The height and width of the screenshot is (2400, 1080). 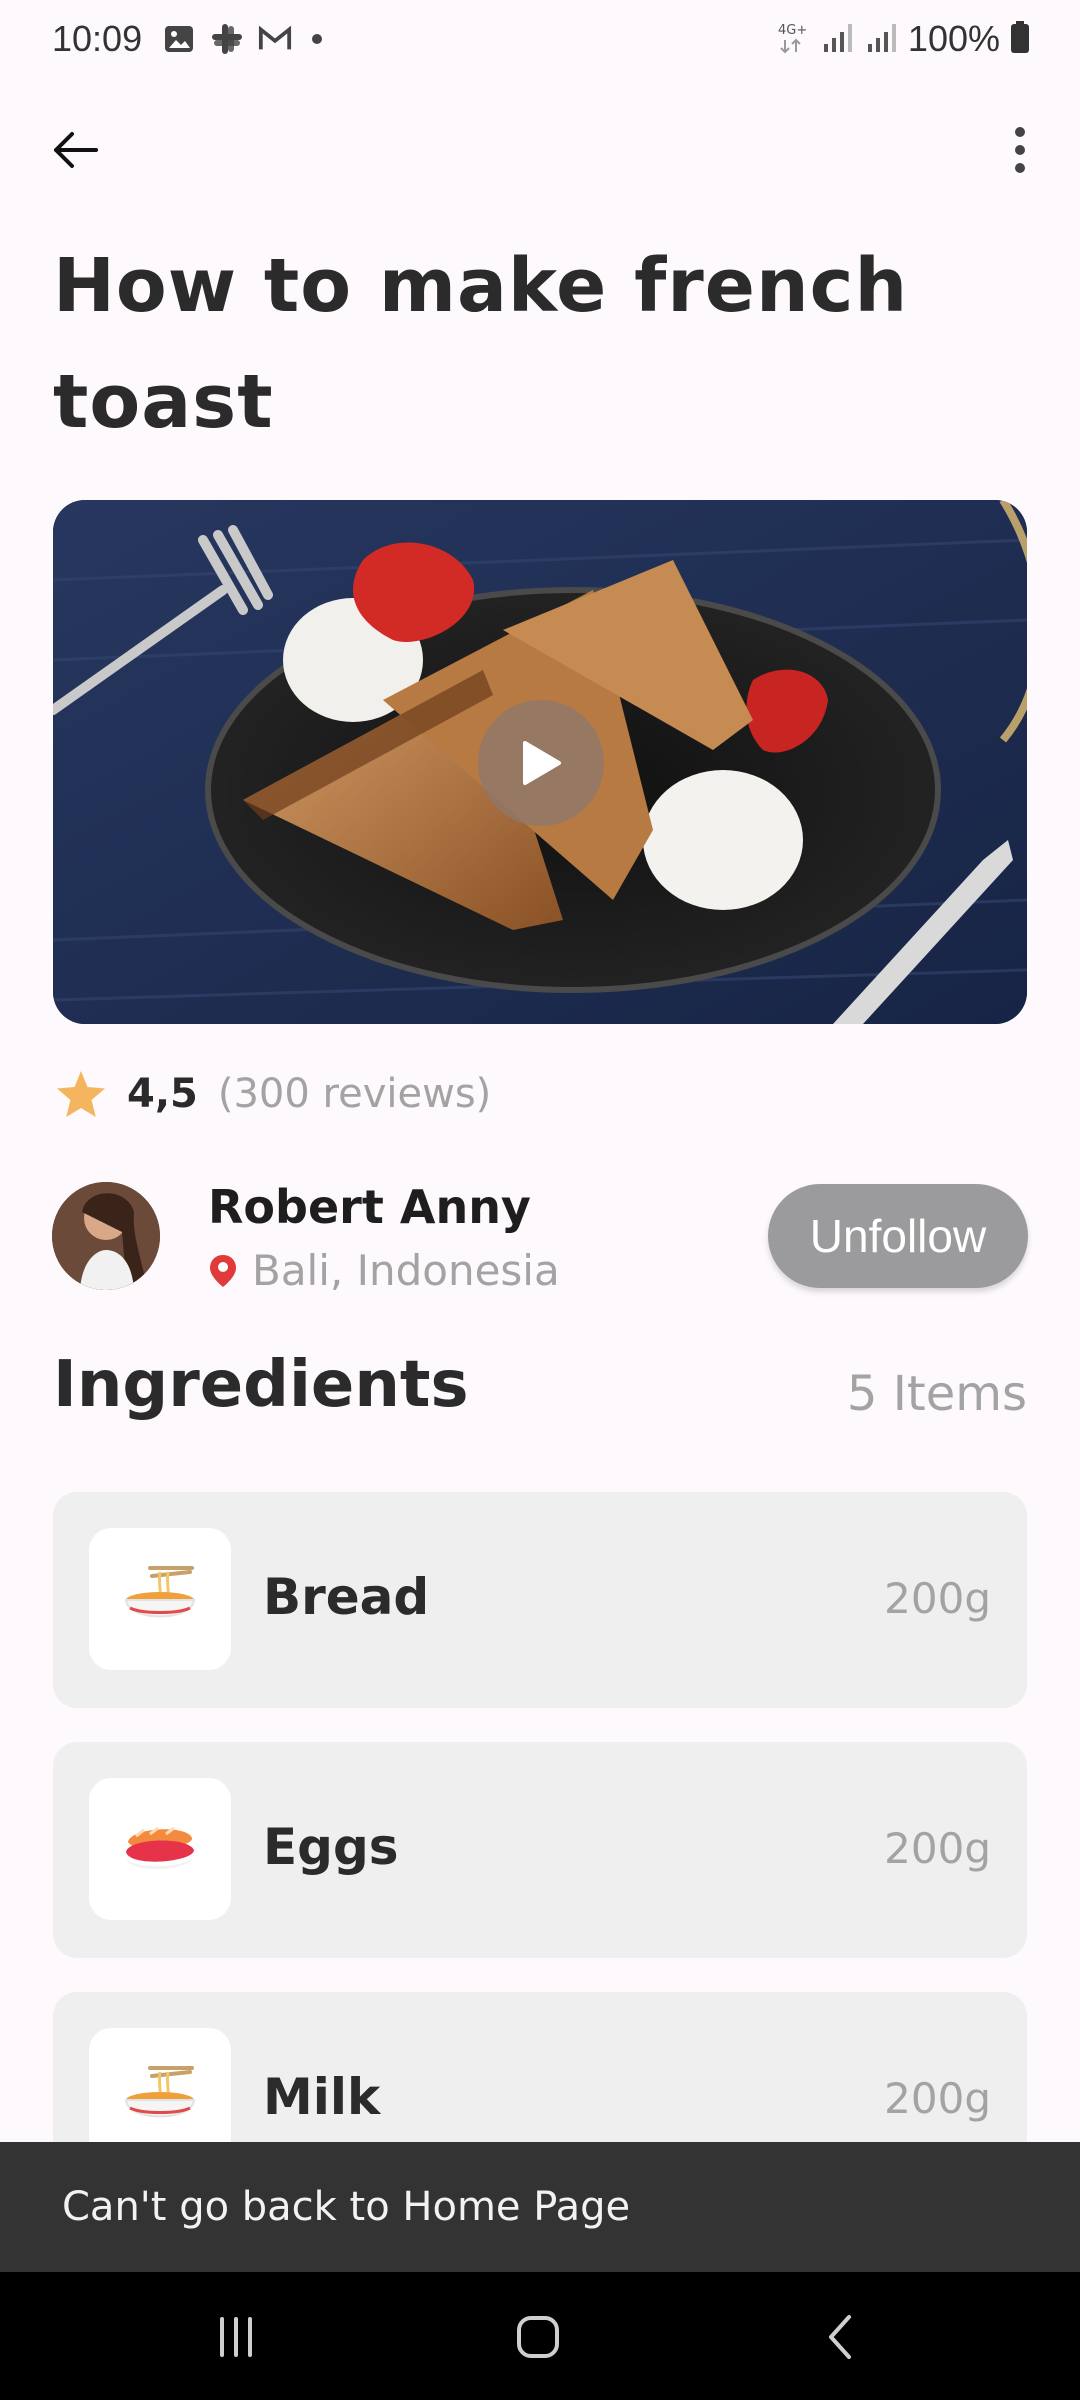 I want to click on snackbar: Can't go back to Home Page, so click(x=540, y=2207).